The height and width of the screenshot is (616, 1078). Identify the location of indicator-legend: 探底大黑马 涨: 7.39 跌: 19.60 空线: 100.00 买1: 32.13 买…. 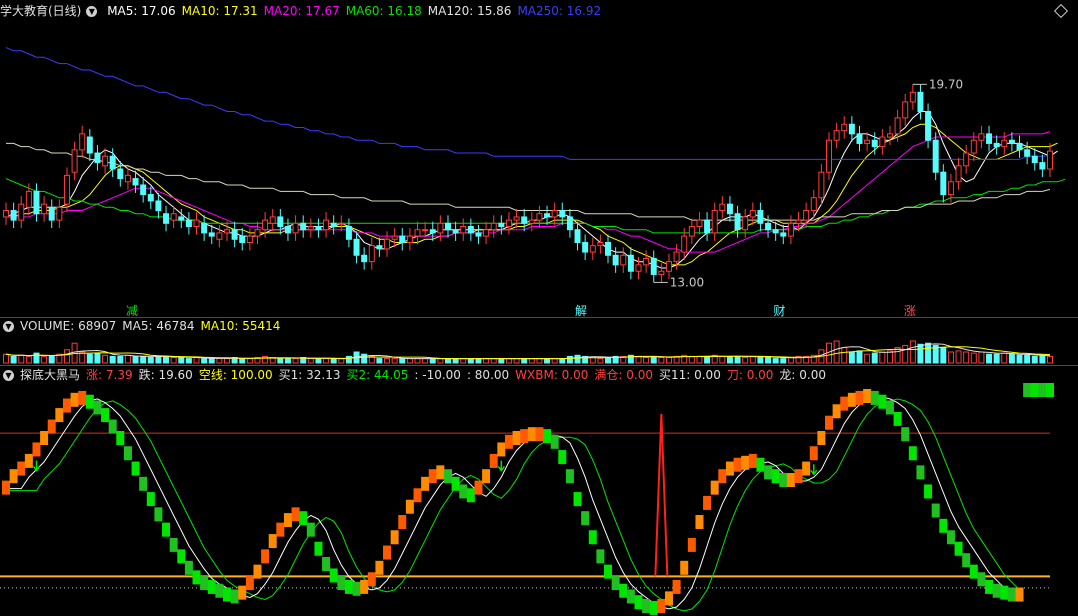
(426, 375).